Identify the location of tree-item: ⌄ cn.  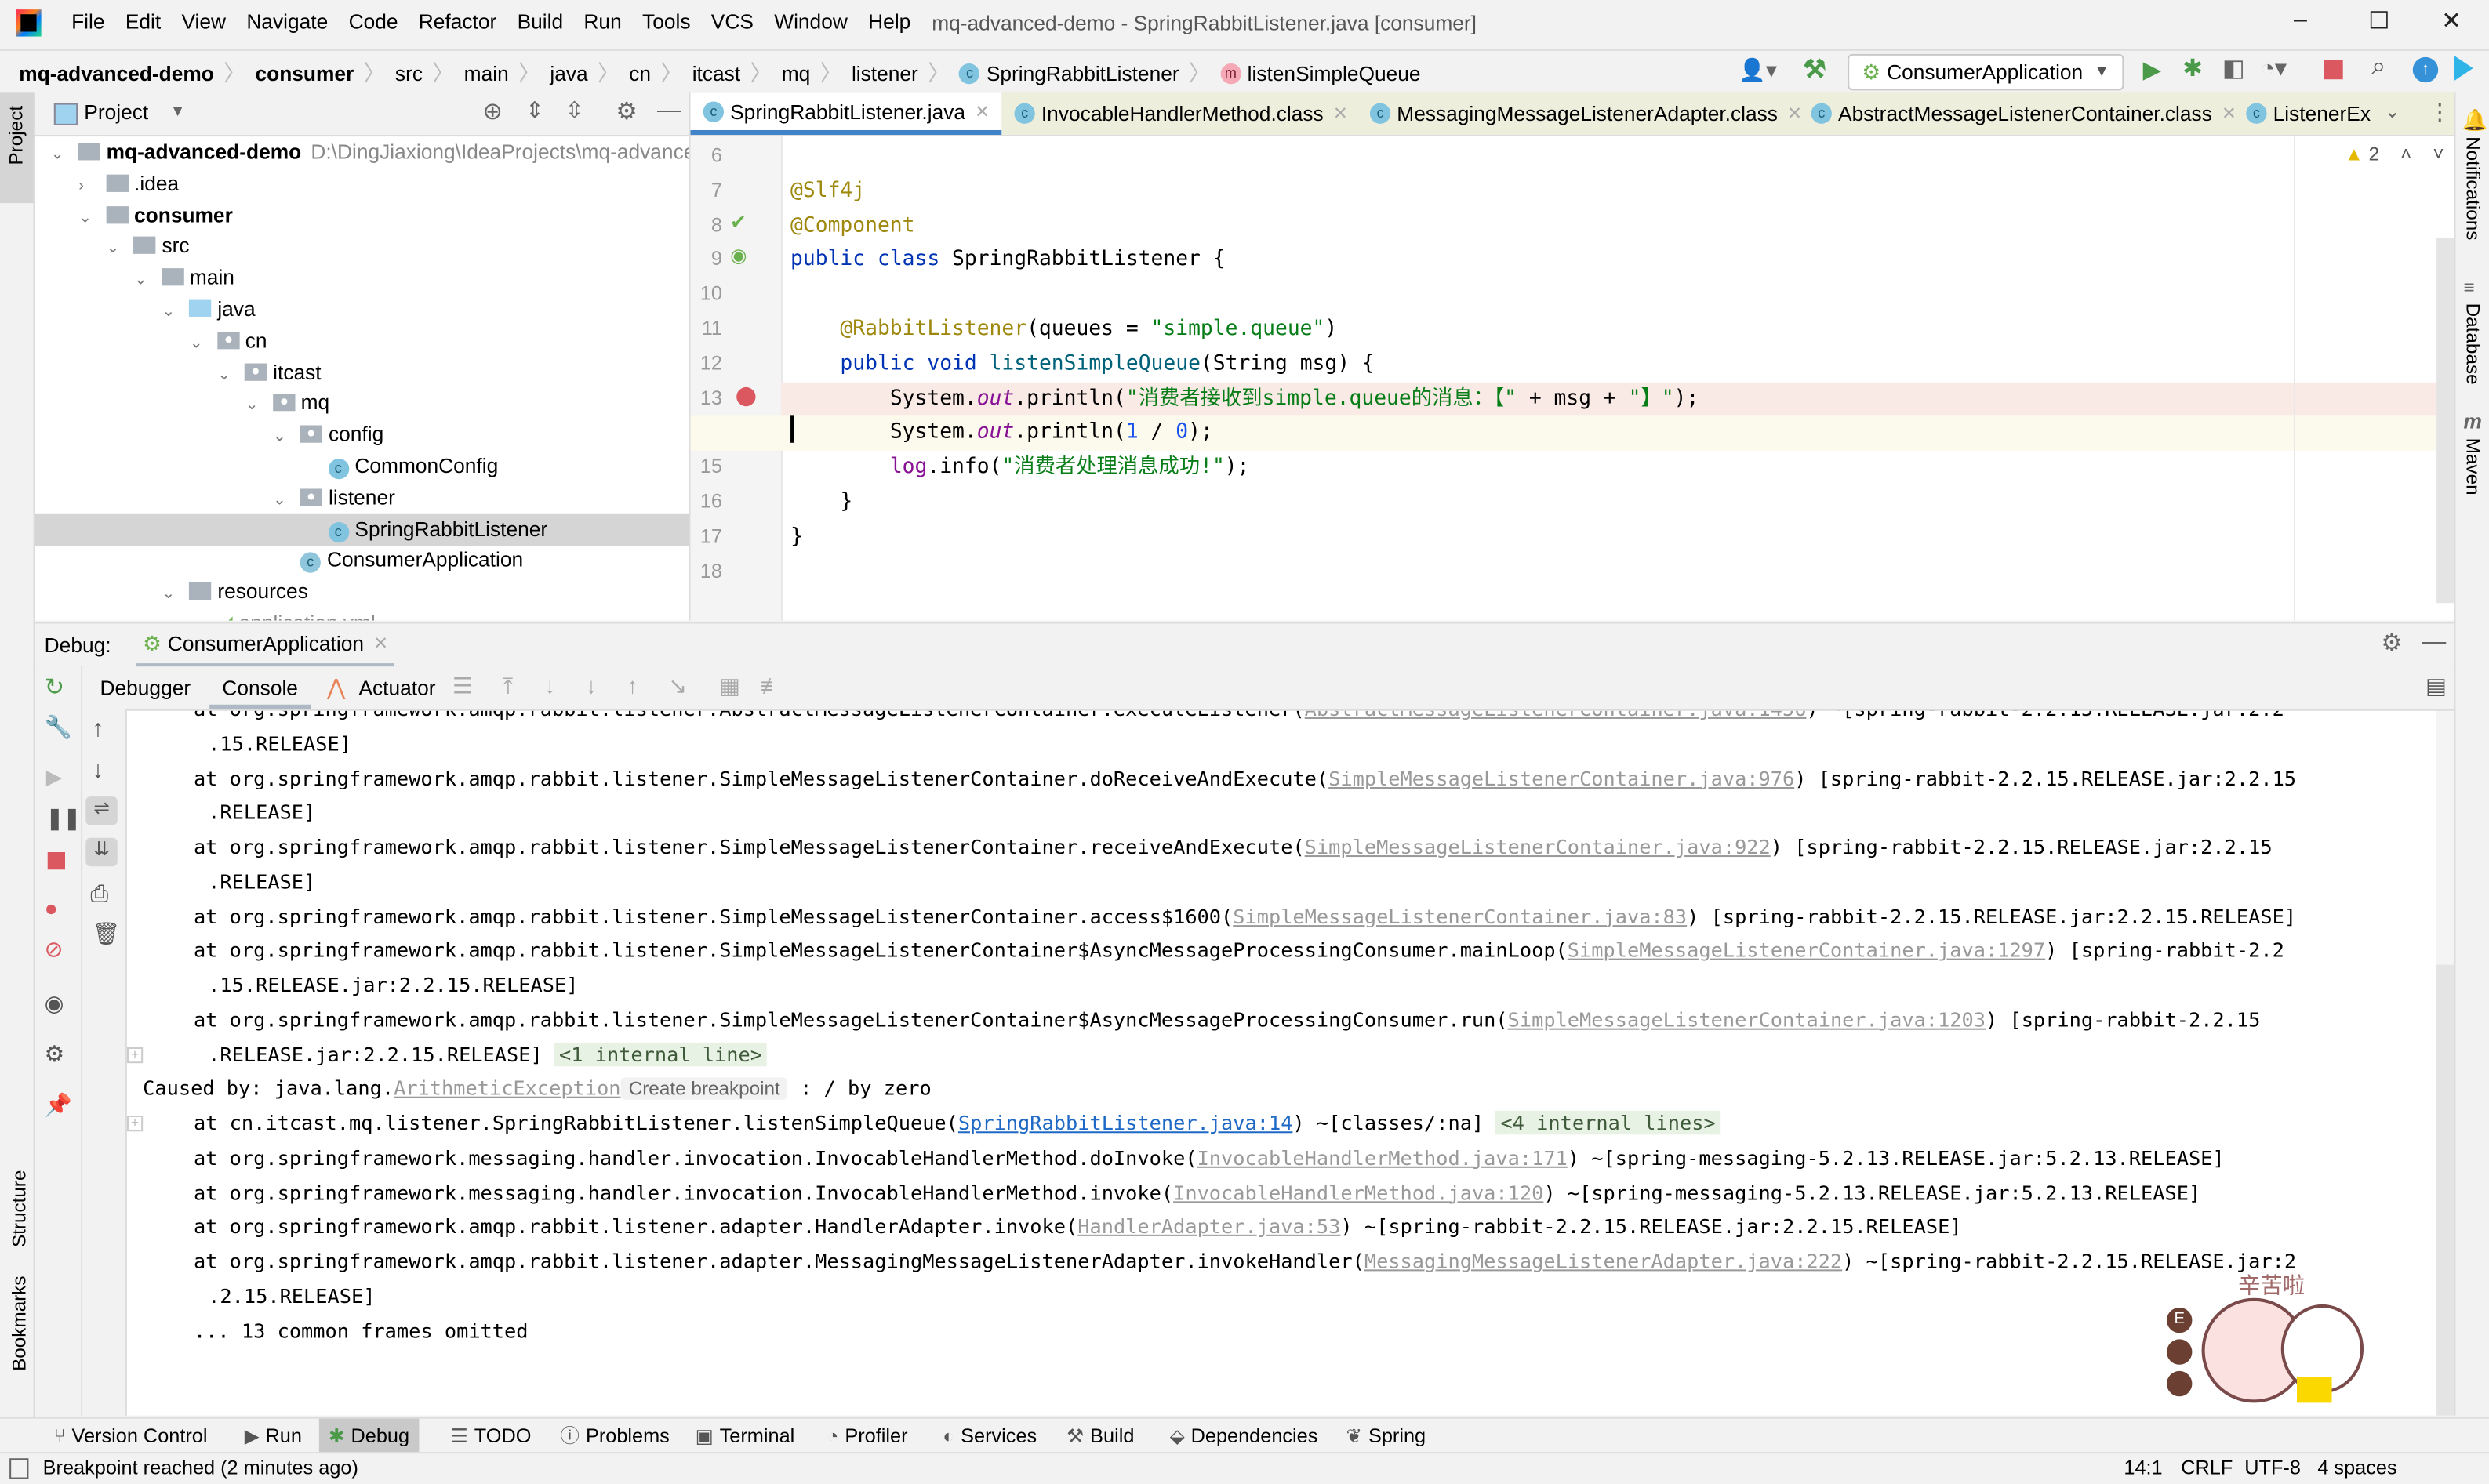
(362, 341).